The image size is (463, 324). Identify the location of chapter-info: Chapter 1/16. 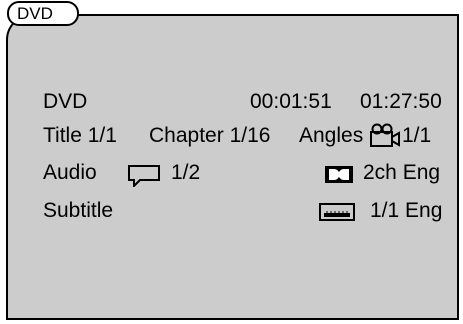
(209, 136).